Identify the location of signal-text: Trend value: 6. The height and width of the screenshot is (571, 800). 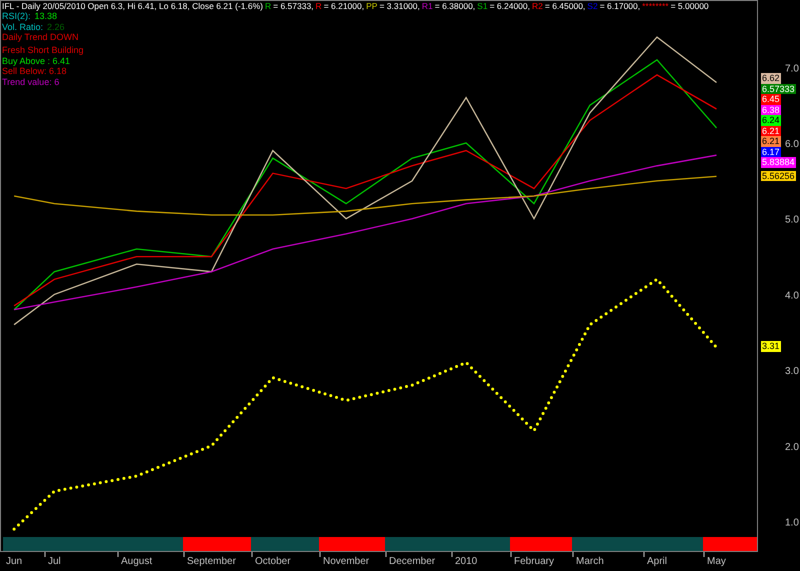
(31, 81).